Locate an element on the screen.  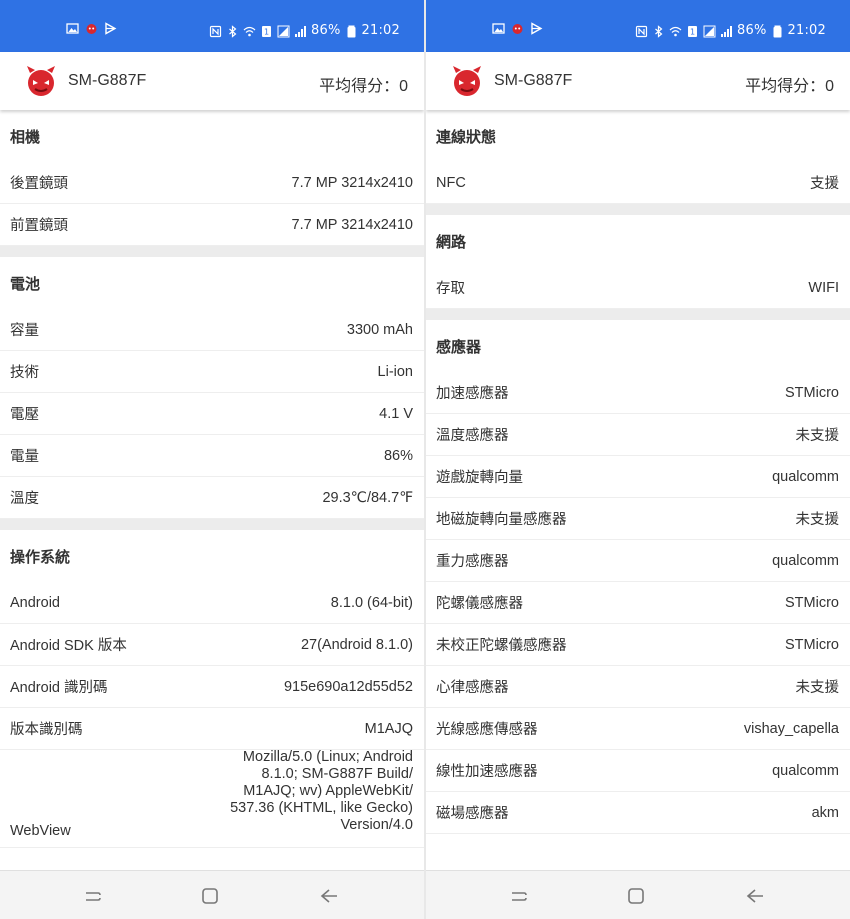
list-item: 前置鏡頭 7.7 MP 3214x2410 is located at coordinates (212, 225).